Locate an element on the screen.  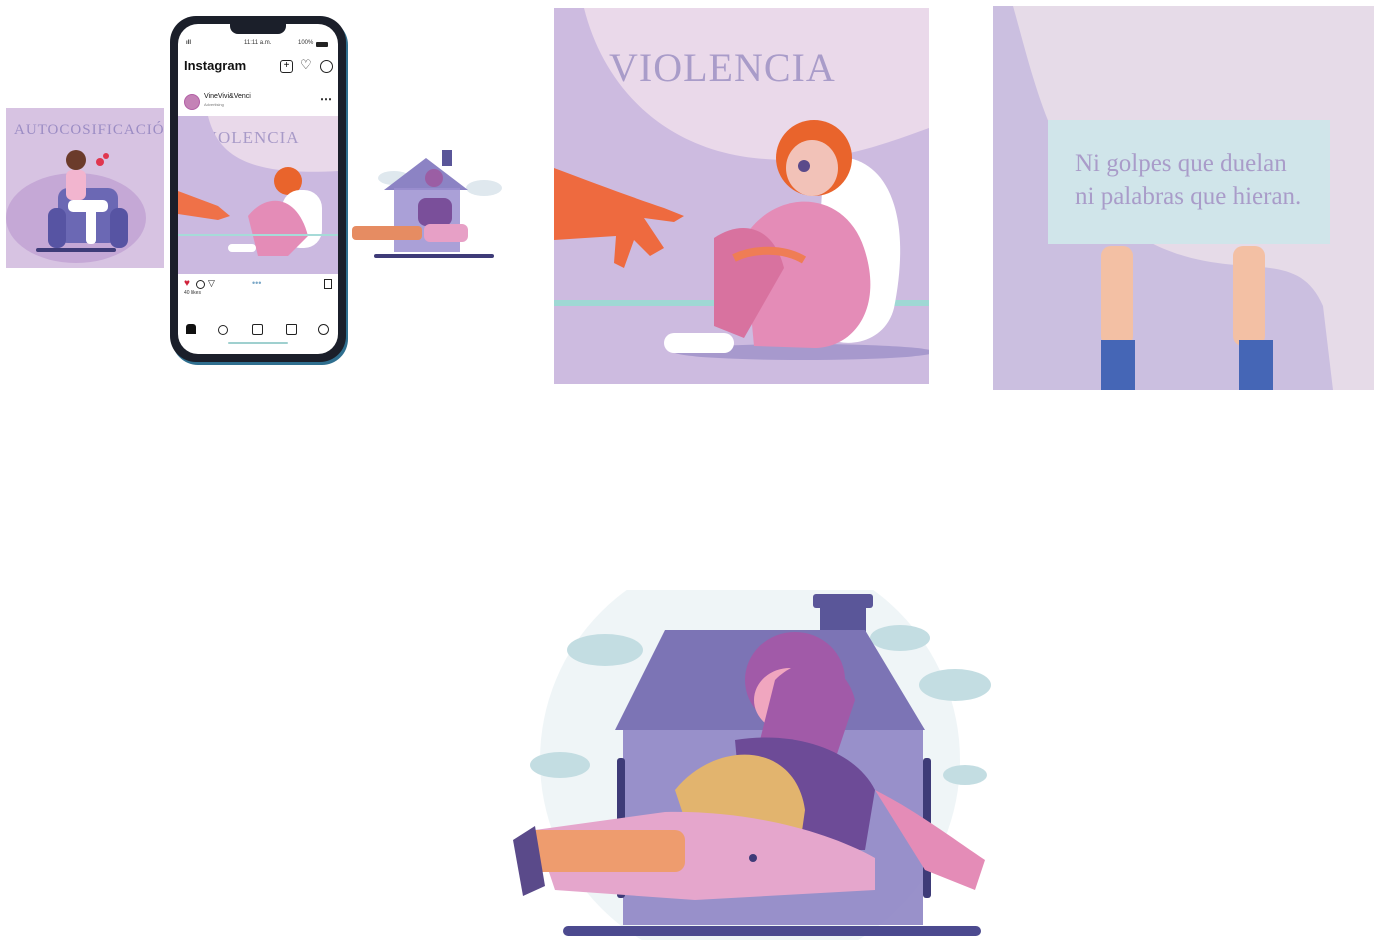
app-title: Instagram is located at coordinates (215, 65).